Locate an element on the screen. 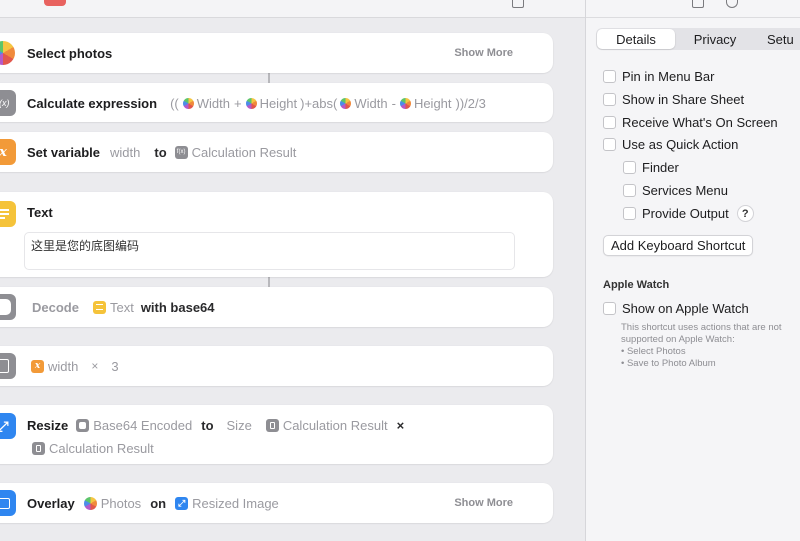  checkbox-label: Use as Quick Action is located at coordinates (680, 144).